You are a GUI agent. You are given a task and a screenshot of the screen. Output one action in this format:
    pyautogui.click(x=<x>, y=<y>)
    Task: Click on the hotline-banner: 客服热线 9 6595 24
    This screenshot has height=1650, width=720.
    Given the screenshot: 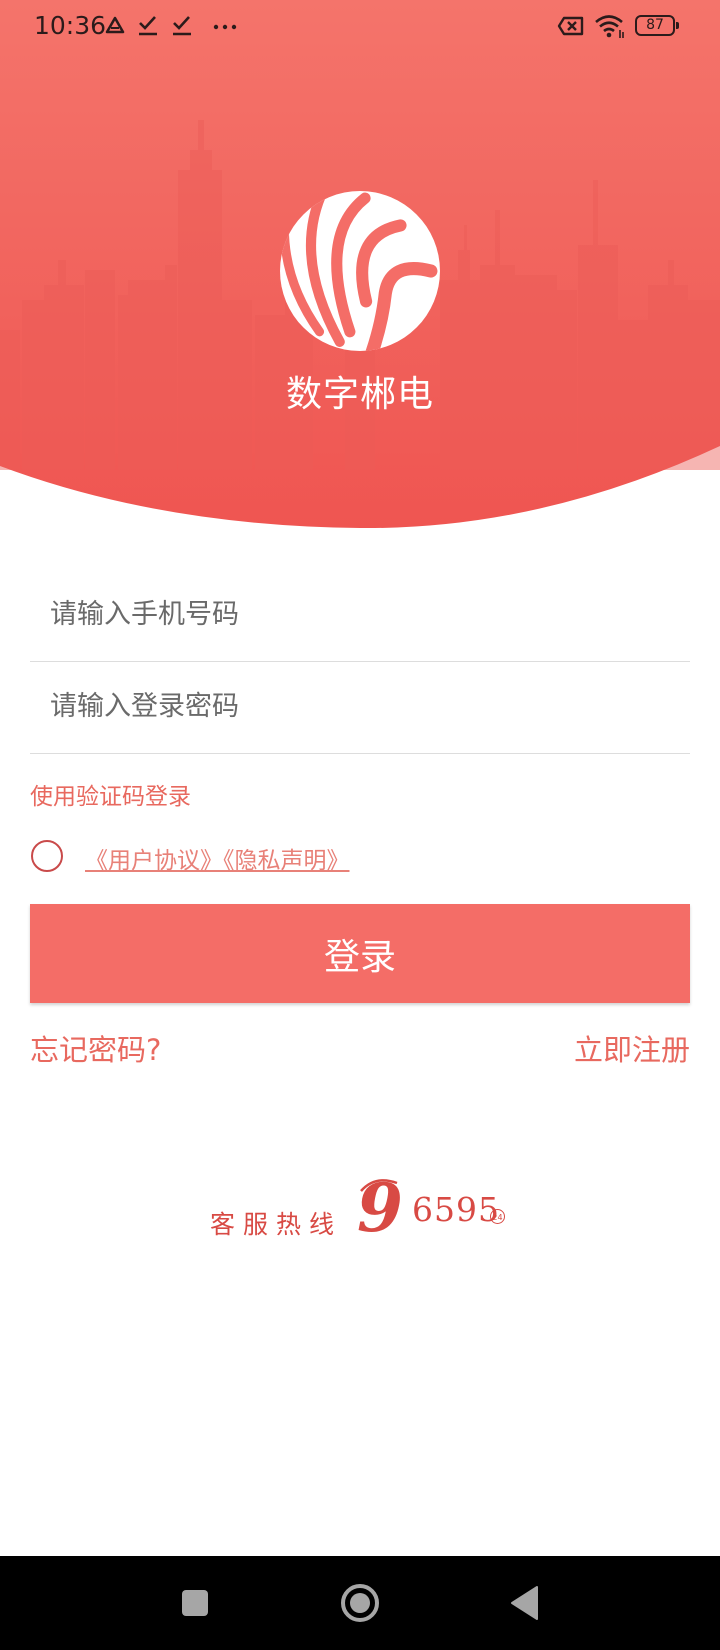 What is the action you would take?
    pyautogui.click(x=363, y=1216)
    